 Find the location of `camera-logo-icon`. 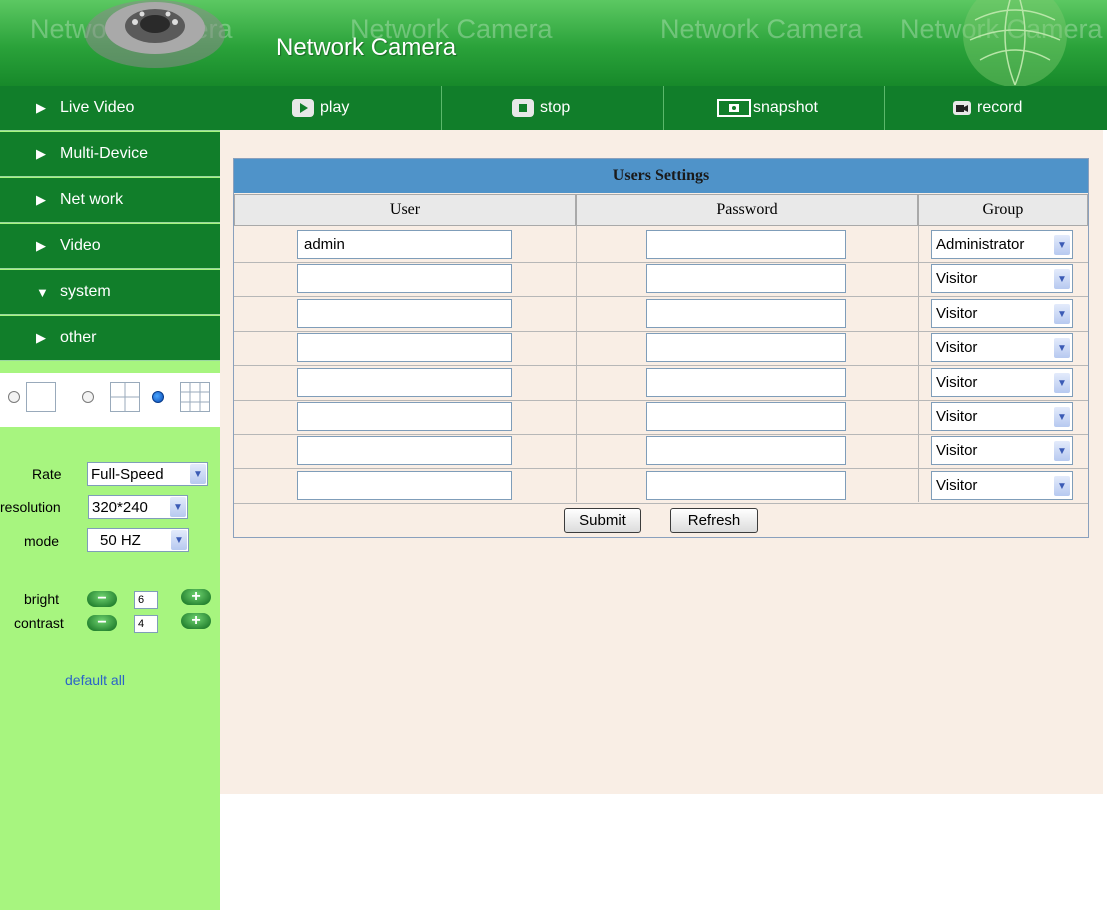

camera-logo-icon is located at coordinates (155, 34).